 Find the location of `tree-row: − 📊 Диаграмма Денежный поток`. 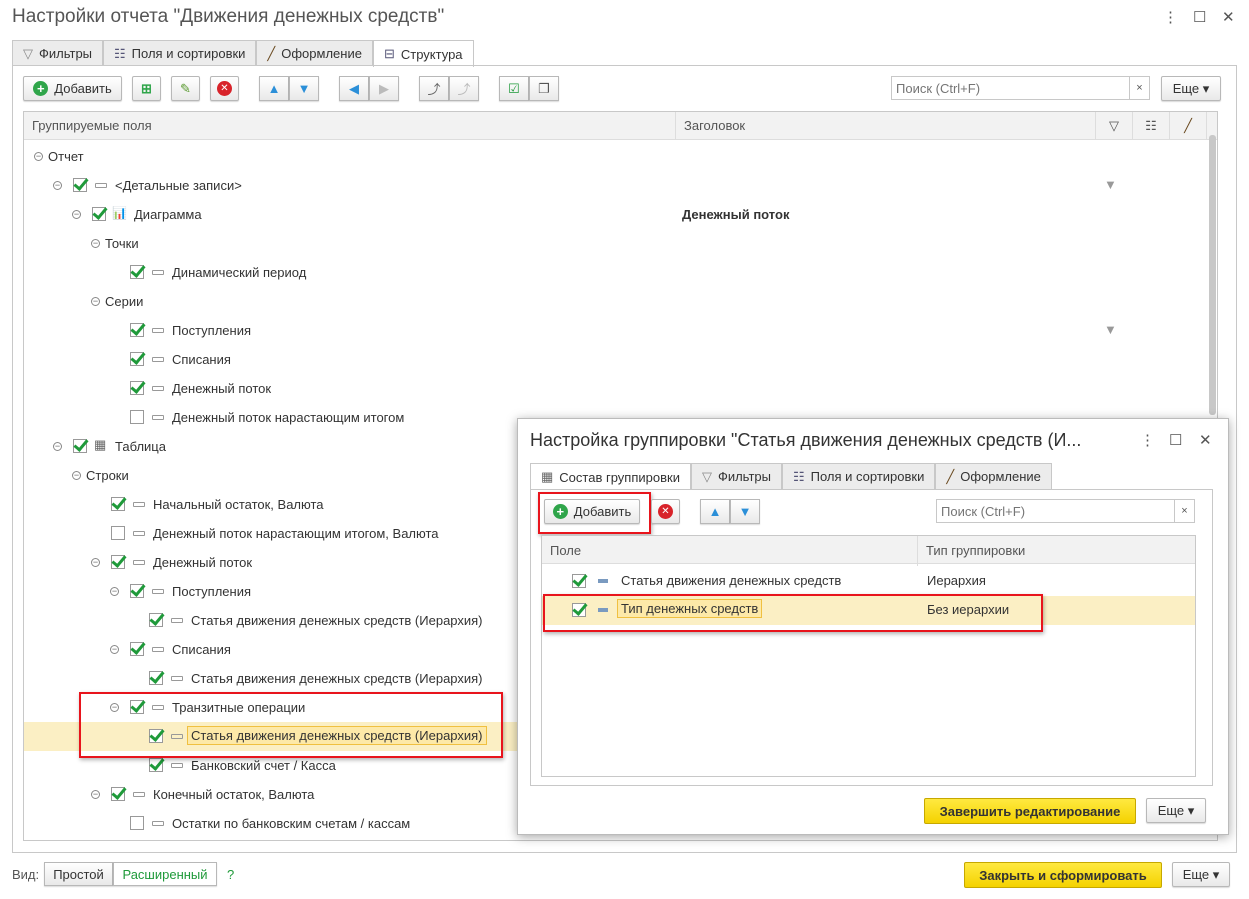

tree-row: − 📊 Диаграмма Денежный поток is located at coordinates (620, 214).